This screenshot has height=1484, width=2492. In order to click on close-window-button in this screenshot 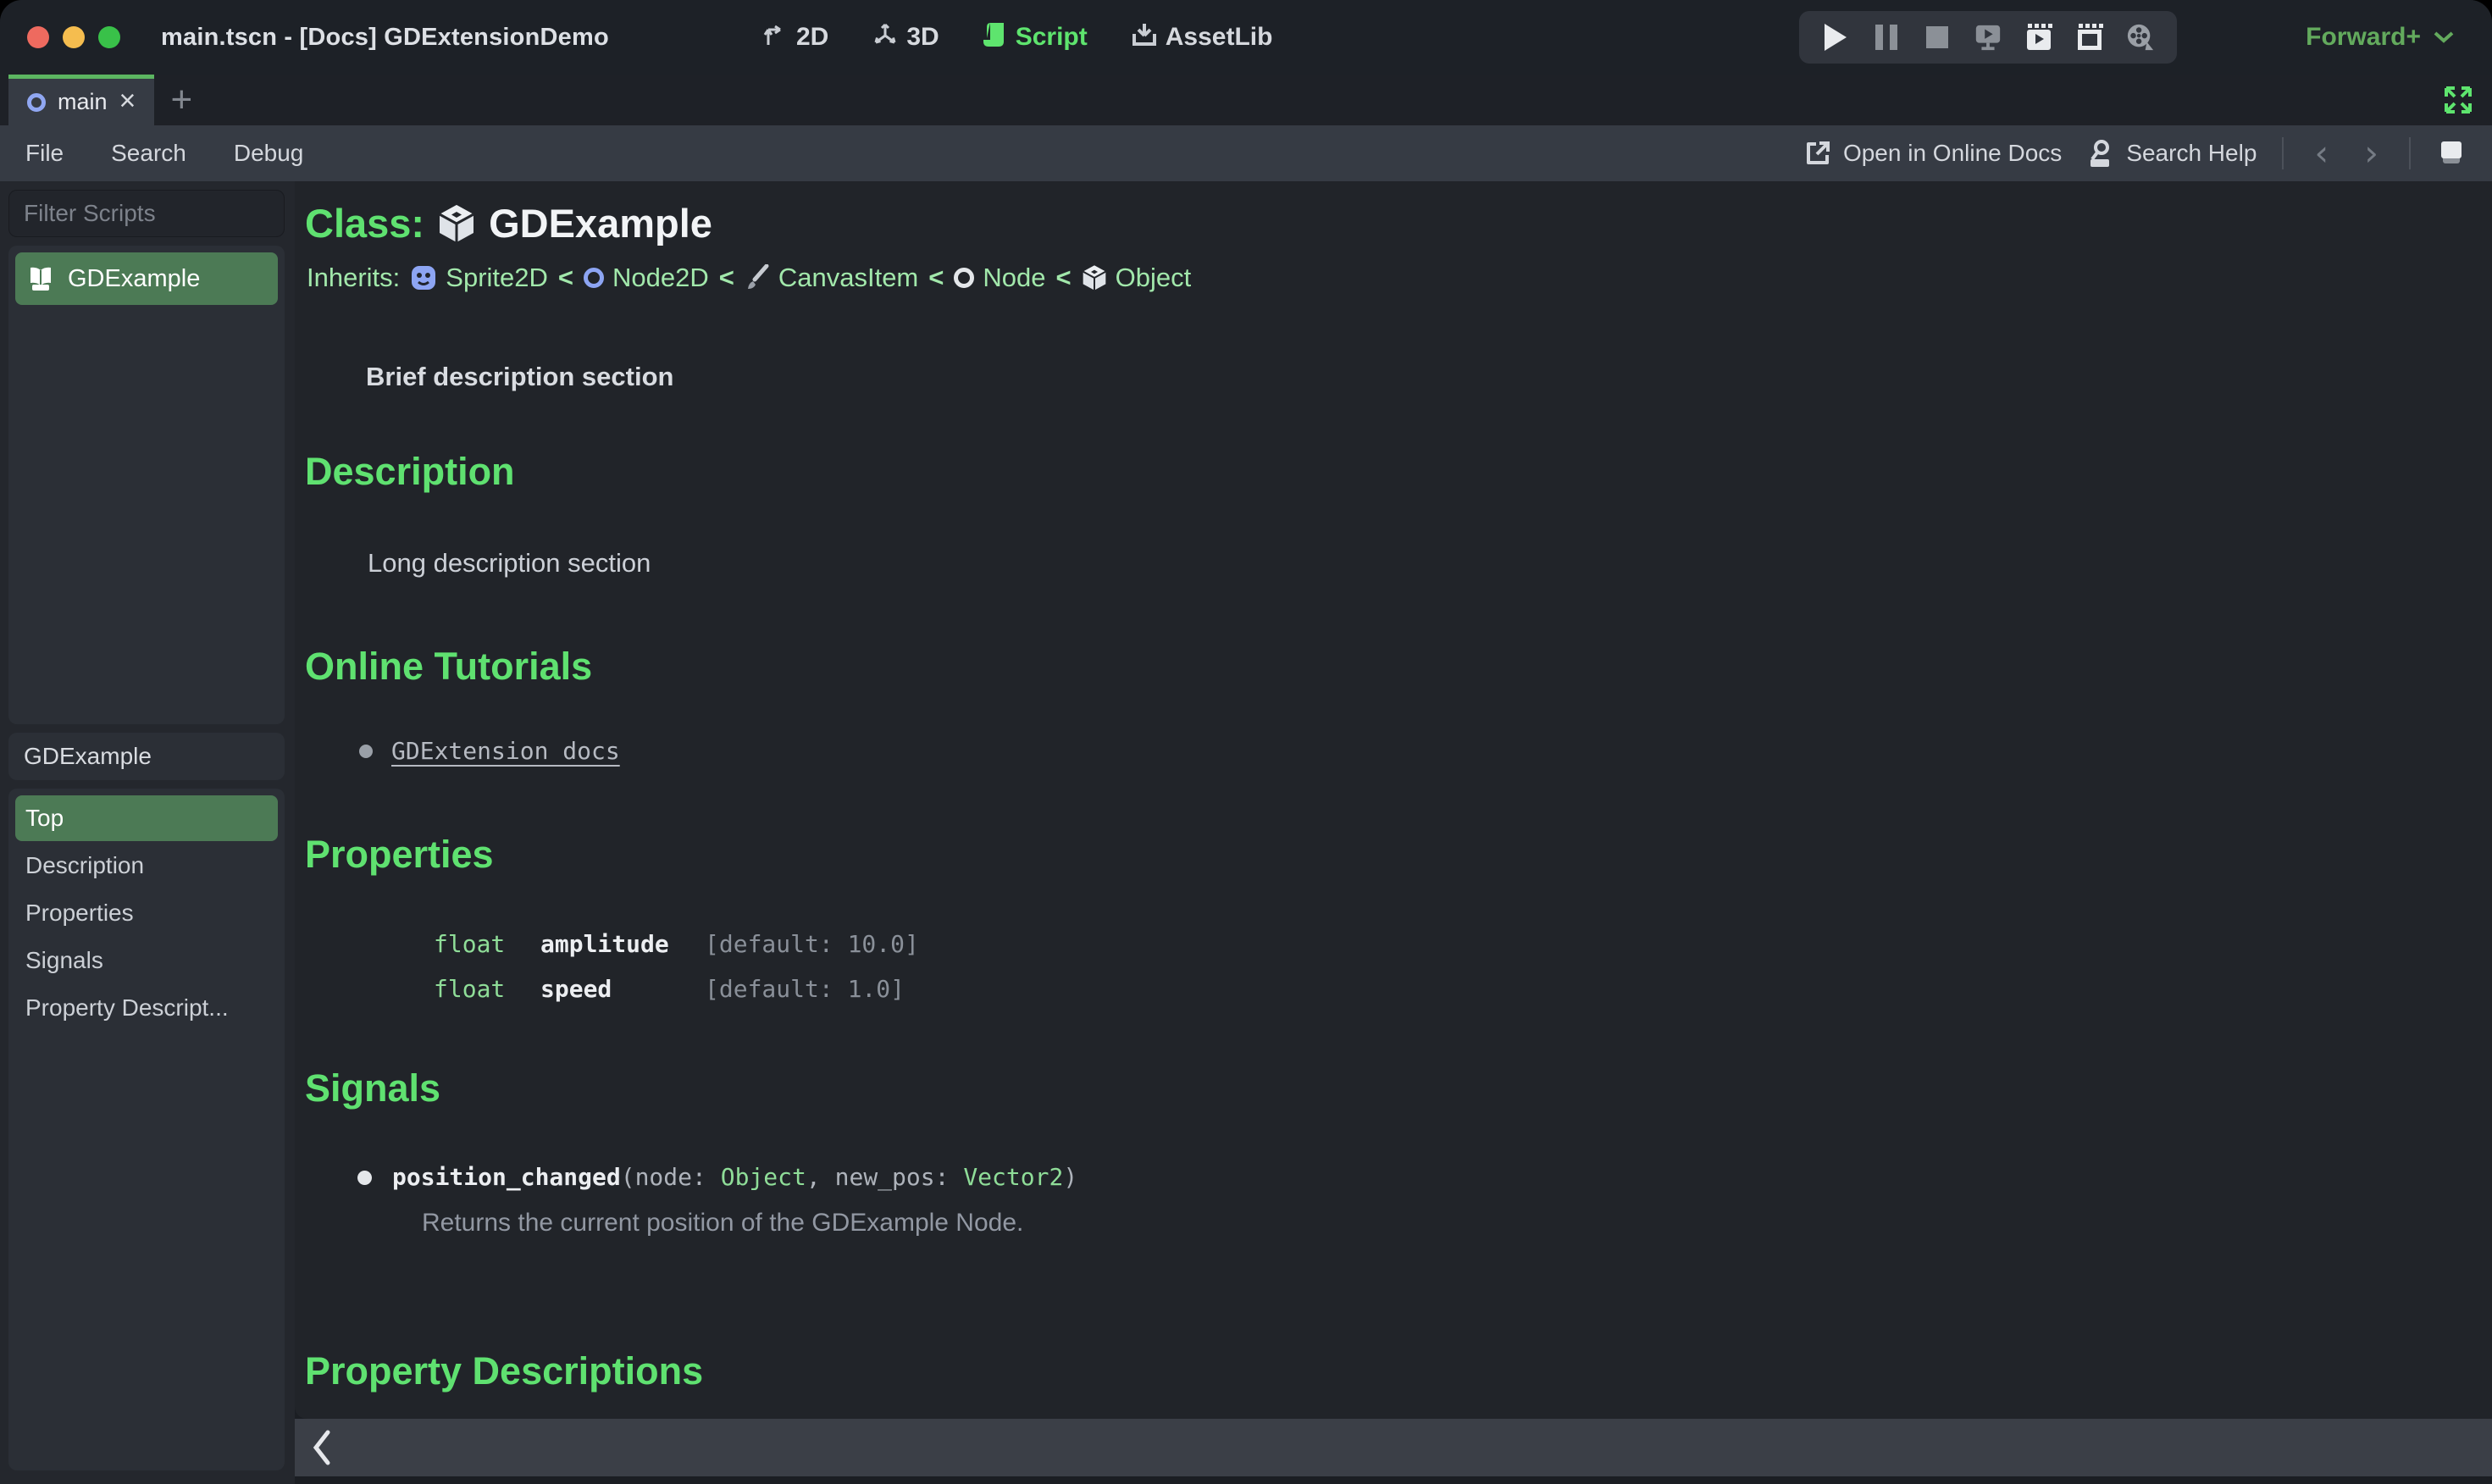, I will do `click(38, 37)`.